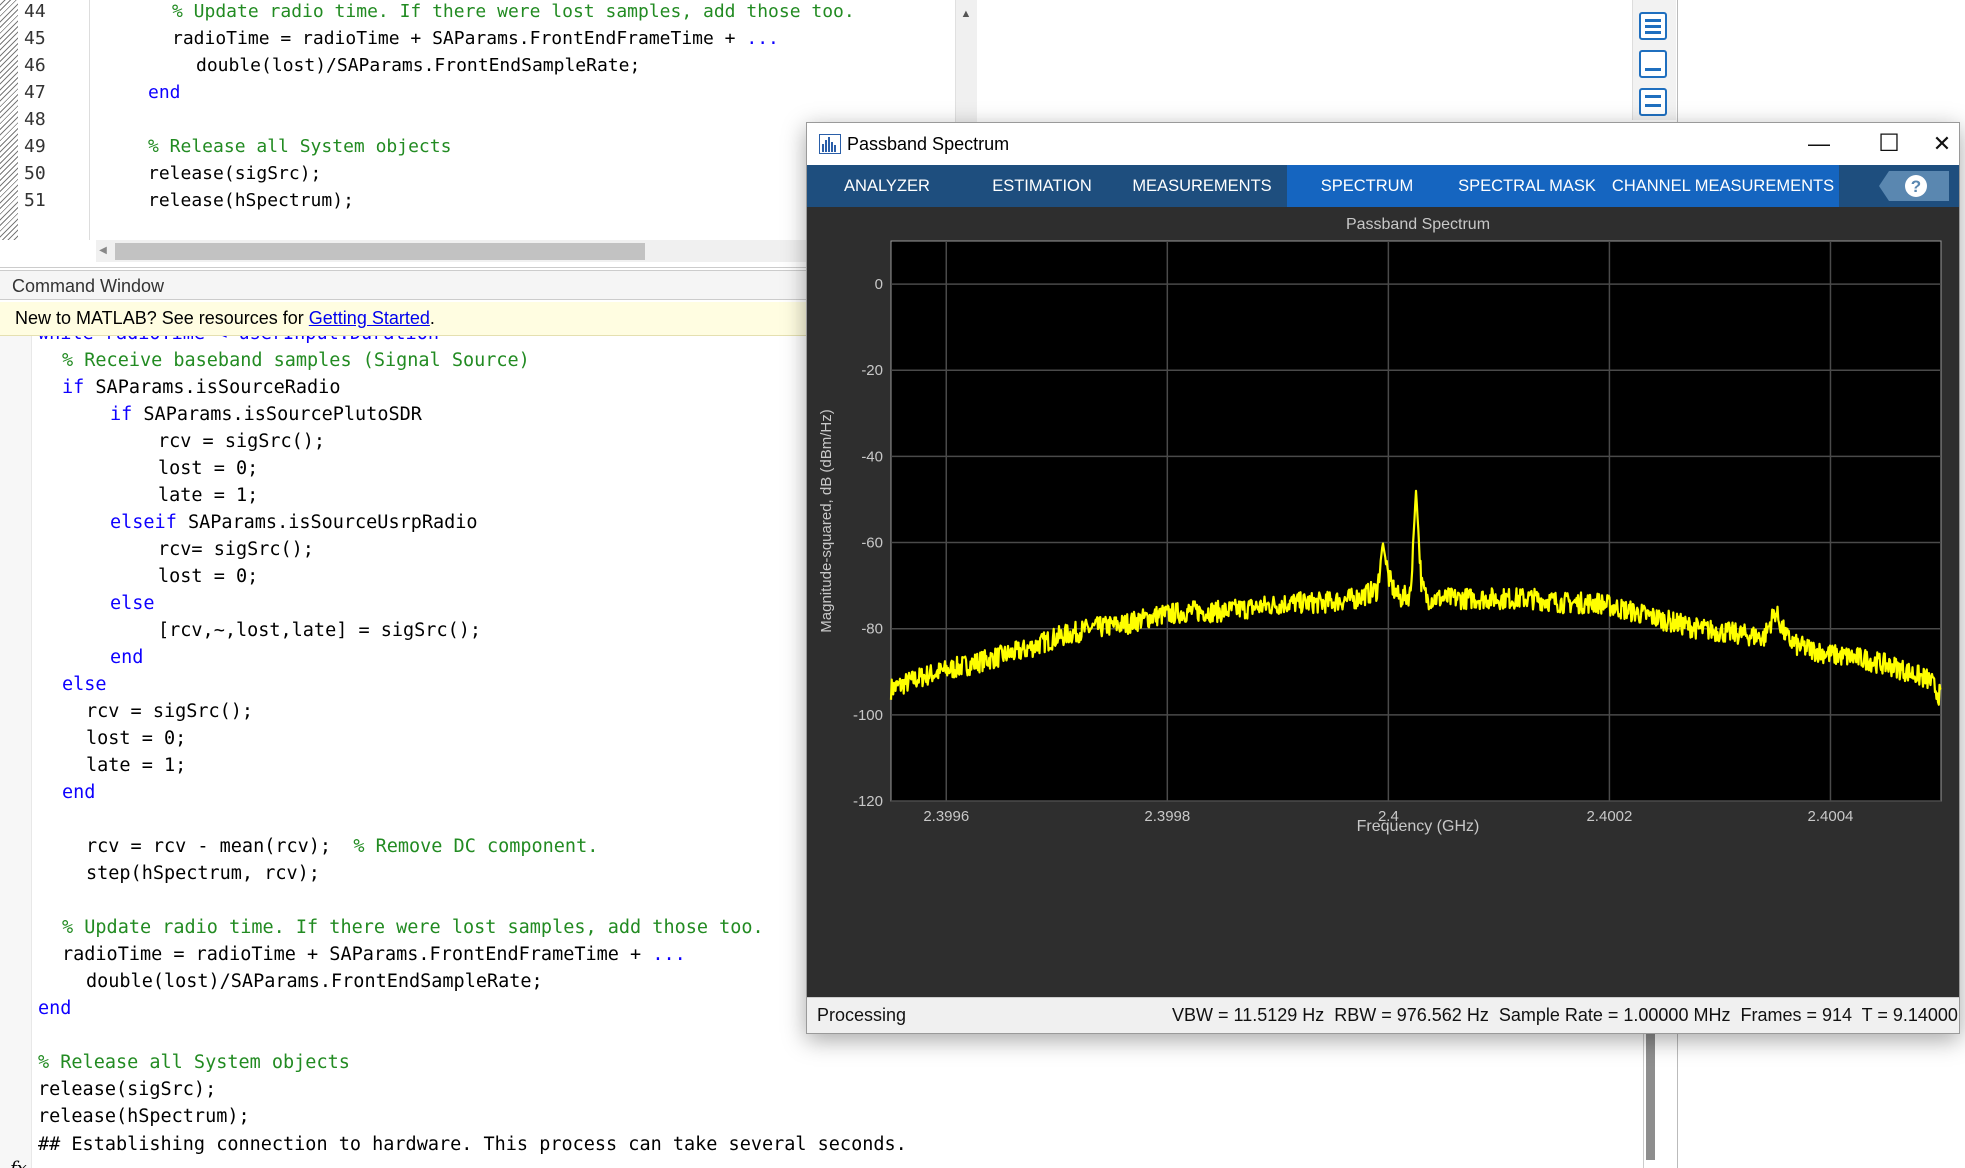 The image size is (1965, 1168). I want to click on y-axis-label: Magnitude-squared, dB (dBm/Hz), so click(826, 520).